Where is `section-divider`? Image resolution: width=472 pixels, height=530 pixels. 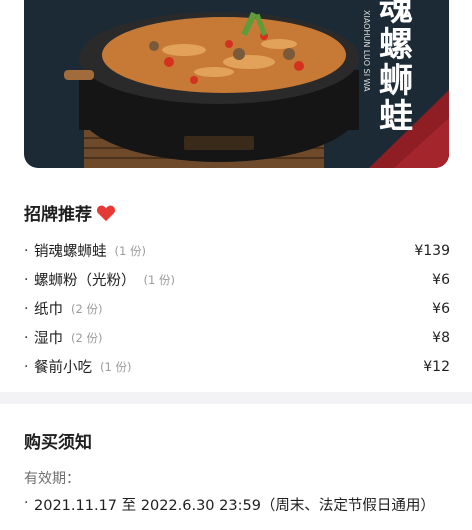 section-divider is located at coordinates (236, 398).